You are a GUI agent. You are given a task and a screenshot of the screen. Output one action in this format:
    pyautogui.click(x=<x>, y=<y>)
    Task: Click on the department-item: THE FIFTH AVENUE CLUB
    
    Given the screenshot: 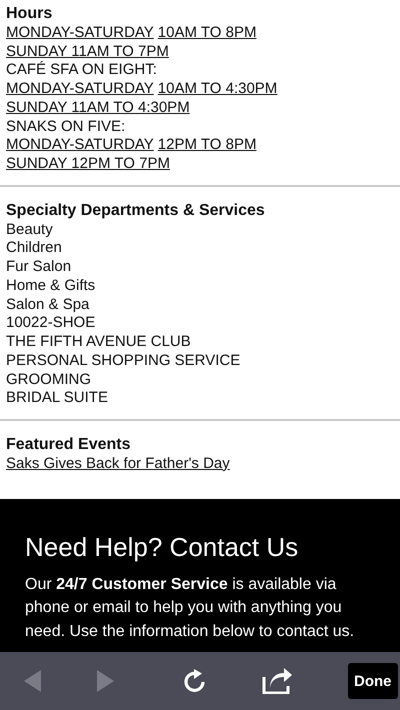 What is the action you would take?
    pyautogui.click(x=98, y=342)
    